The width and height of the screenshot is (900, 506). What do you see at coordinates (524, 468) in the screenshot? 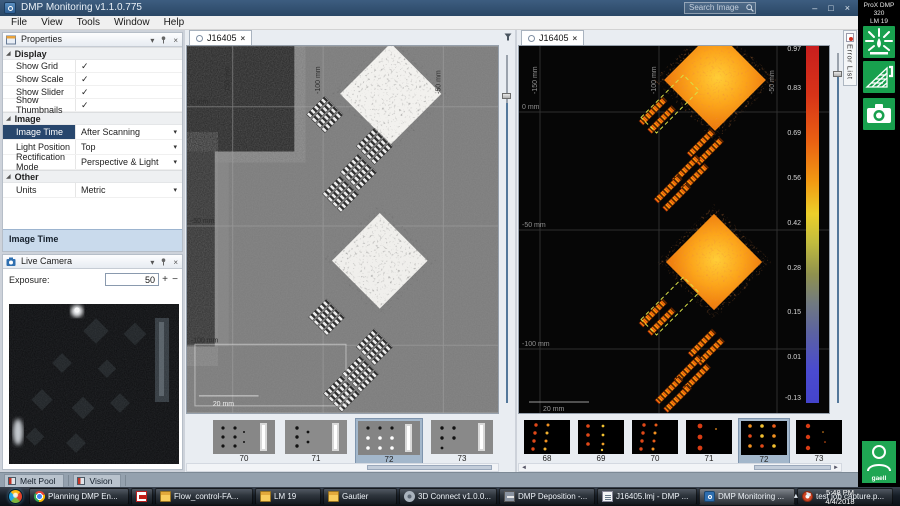
I see `scroll-left-icon: ◄` at bounding box center [524, 468].